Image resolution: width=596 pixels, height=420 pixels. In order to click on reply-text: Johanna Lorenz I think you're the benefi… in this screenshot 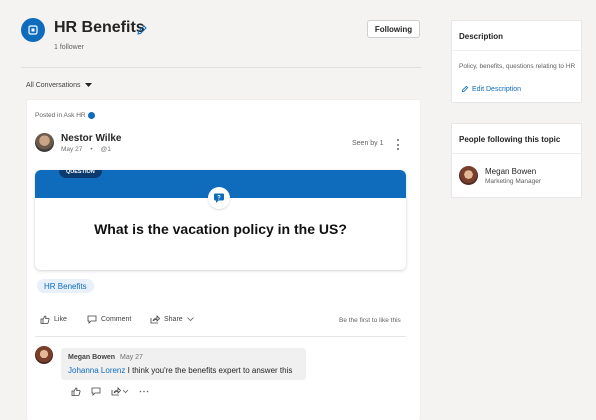, I will do `click(180, 370)`.